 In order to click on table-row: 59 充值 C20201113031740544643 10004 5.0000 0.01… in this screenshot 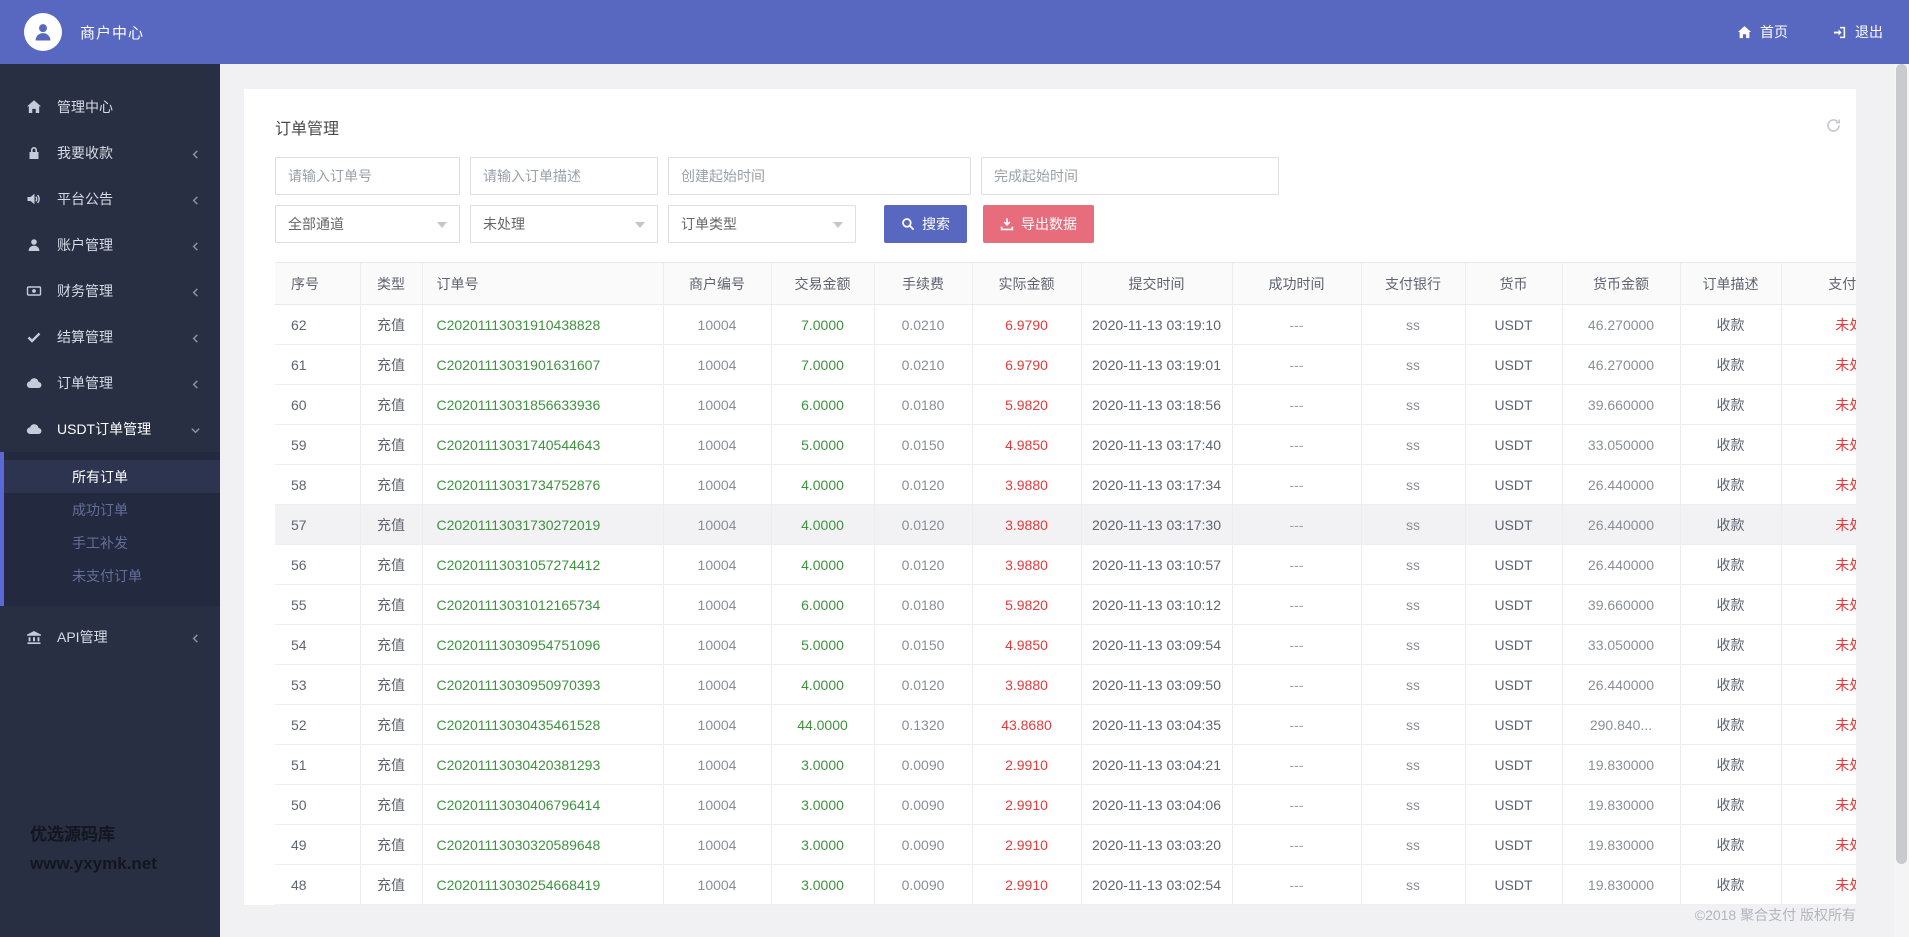, I will do `click(1065, 444)`.